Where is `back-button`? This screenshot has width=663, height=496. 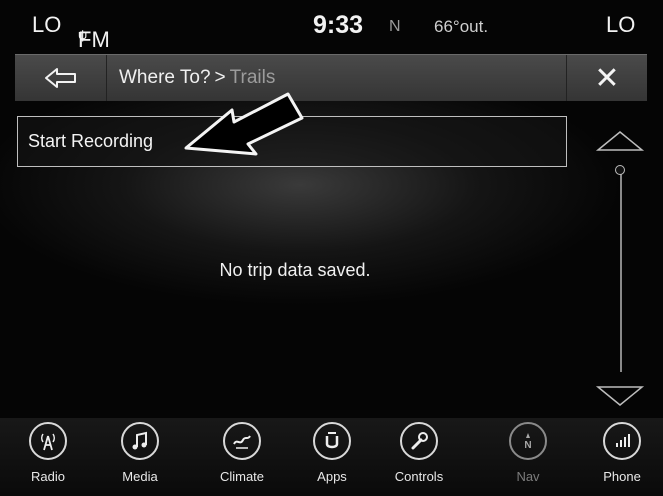 back-button is located at coordinates (61, 78).